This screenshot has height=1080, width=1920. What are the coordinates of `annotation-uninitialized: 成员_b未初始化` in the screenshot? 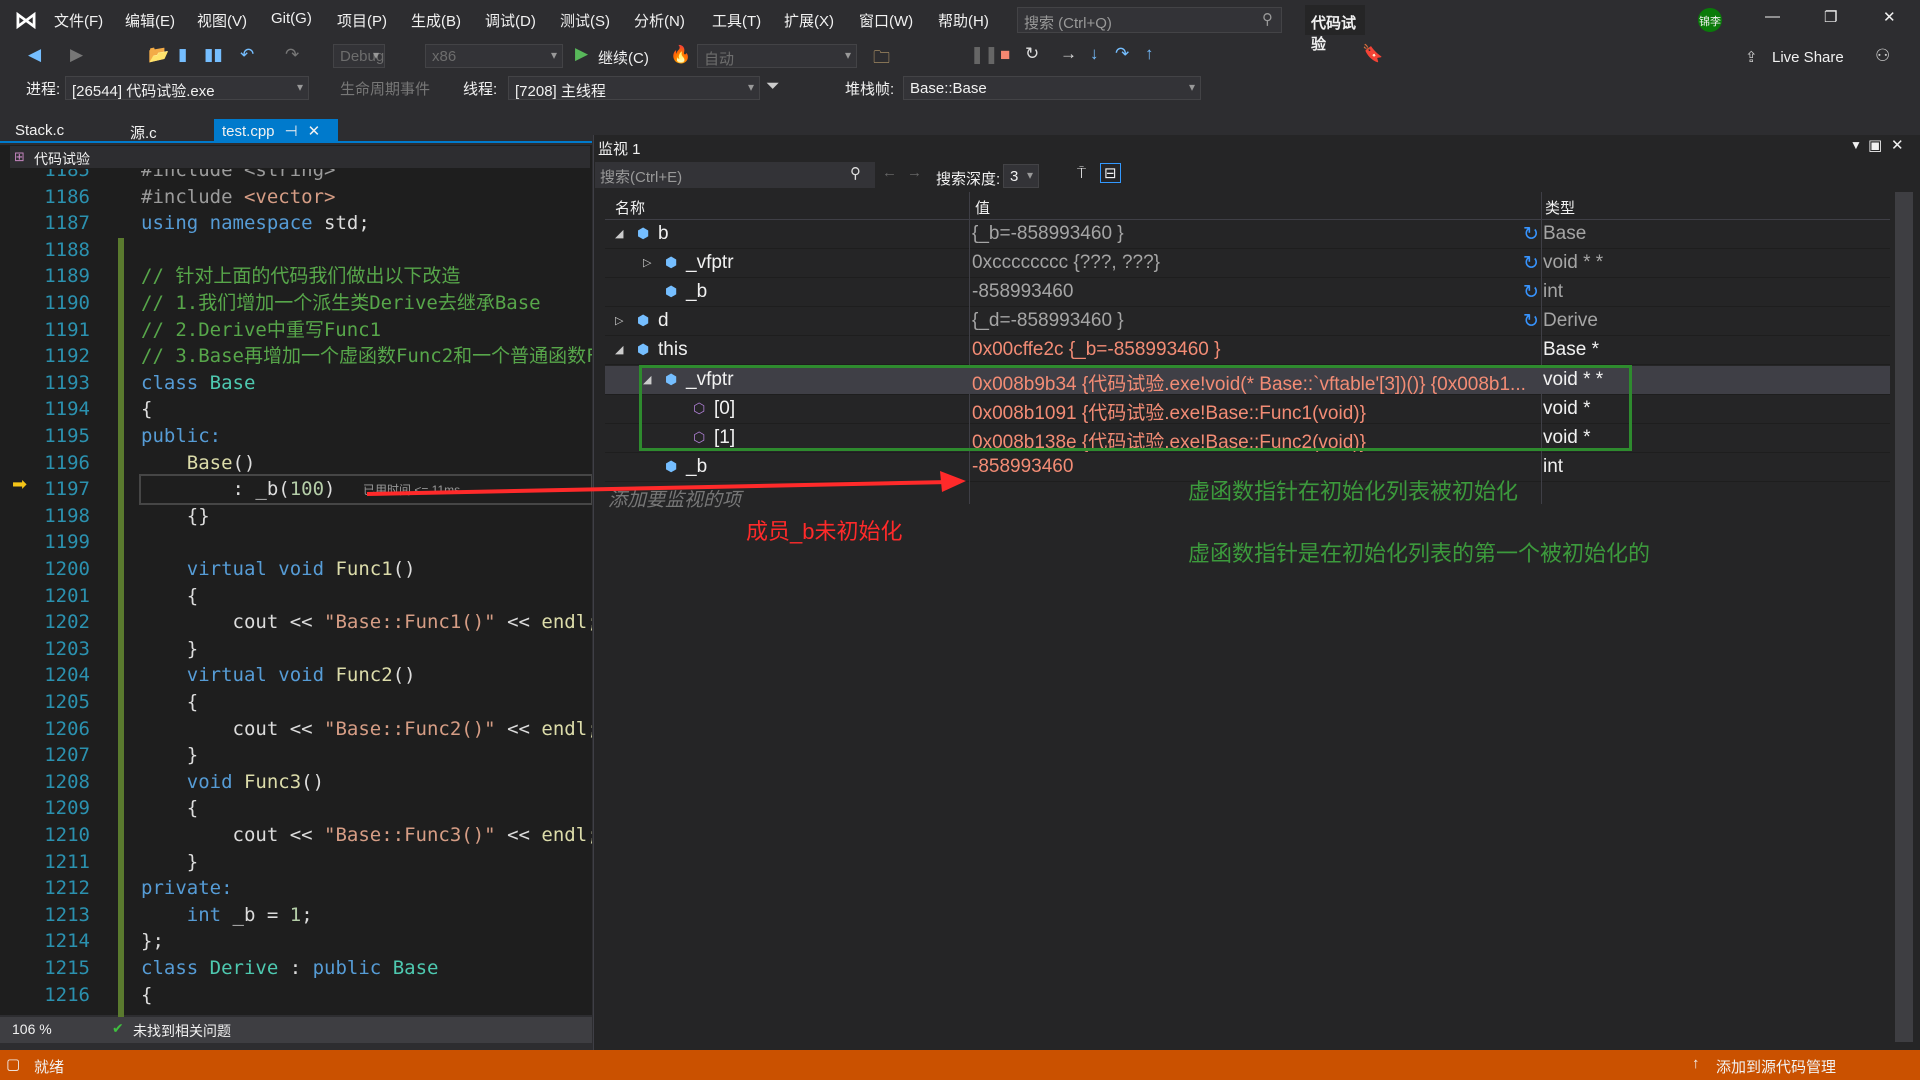 It's located at (824, 531).